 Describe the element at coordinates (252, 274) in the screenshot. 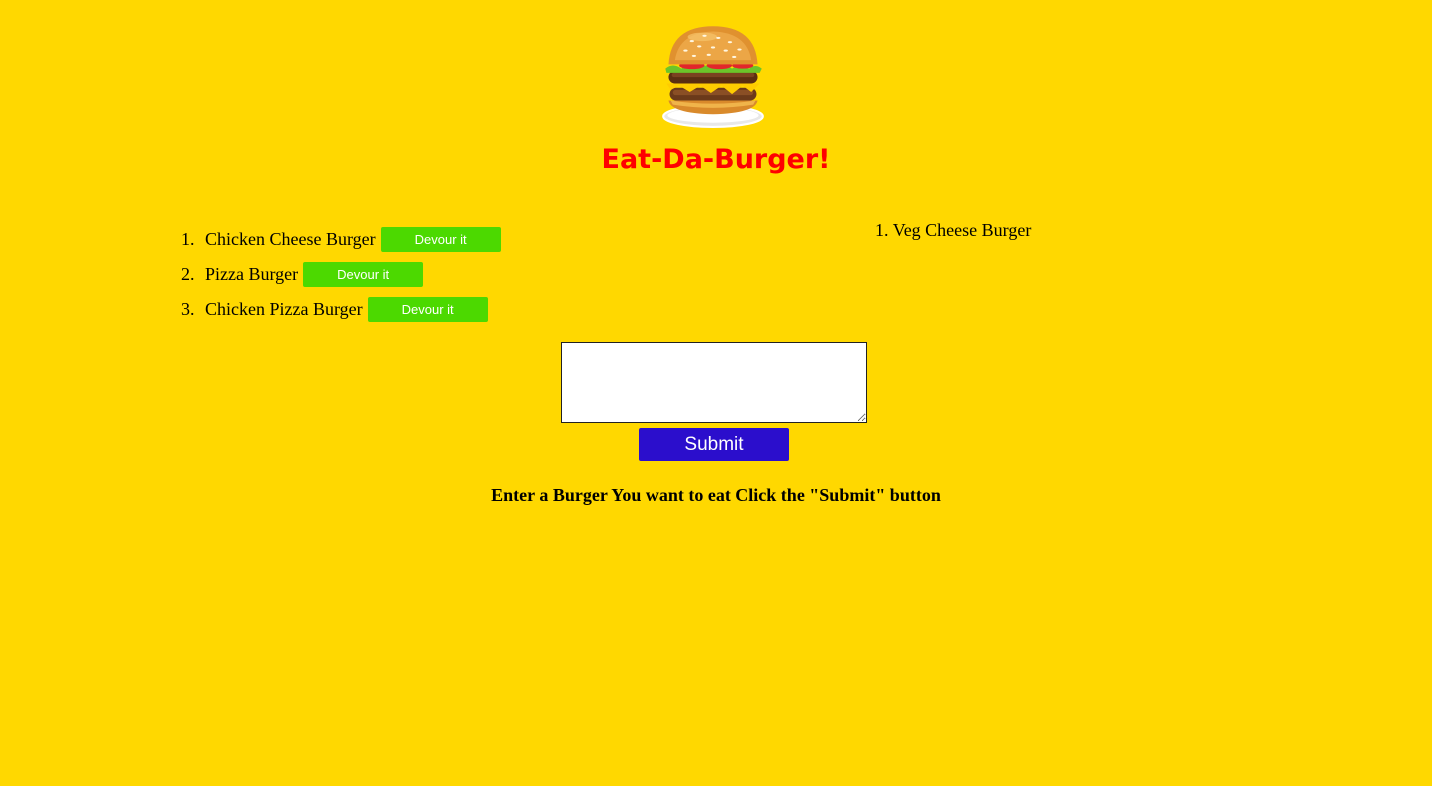

I see `burger-name: Pizza Burger` at that location.